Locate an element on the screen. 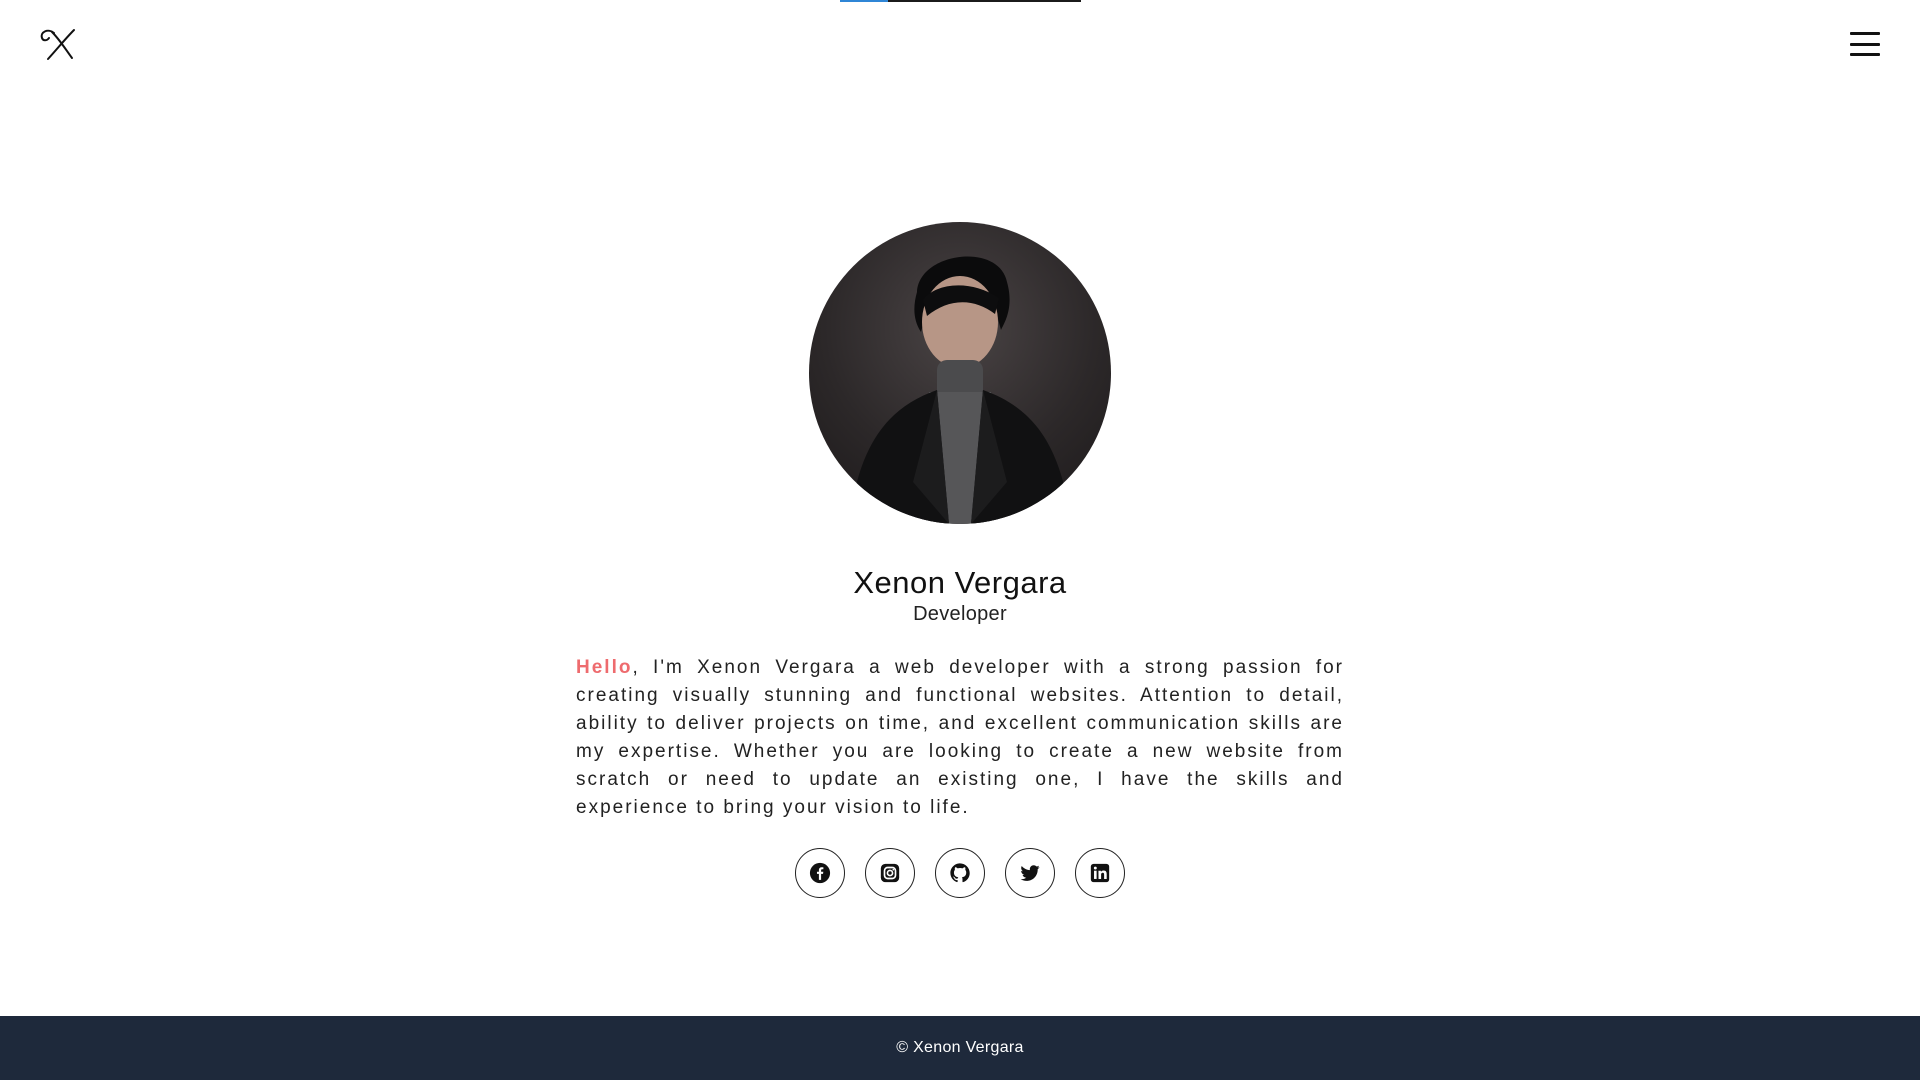 The width and height of the screenshot is (1920, 1080). footer: © Xenon Vergara is located at coordinates (960, 1048).